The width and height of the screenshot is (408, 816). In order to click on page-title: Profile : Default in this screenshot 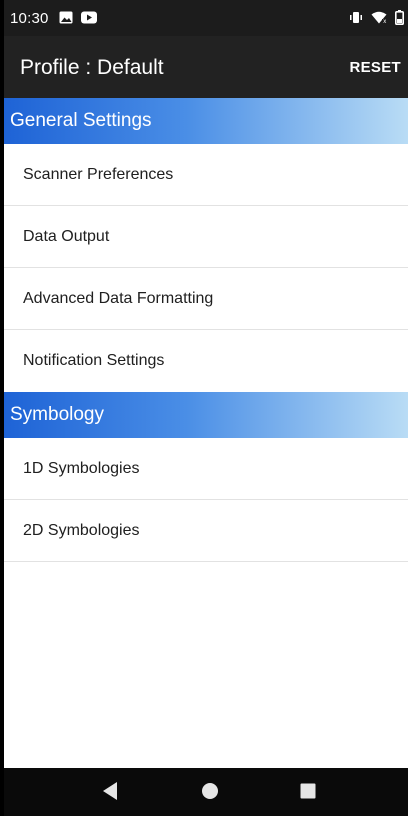, I will do `click(92, 67)`.